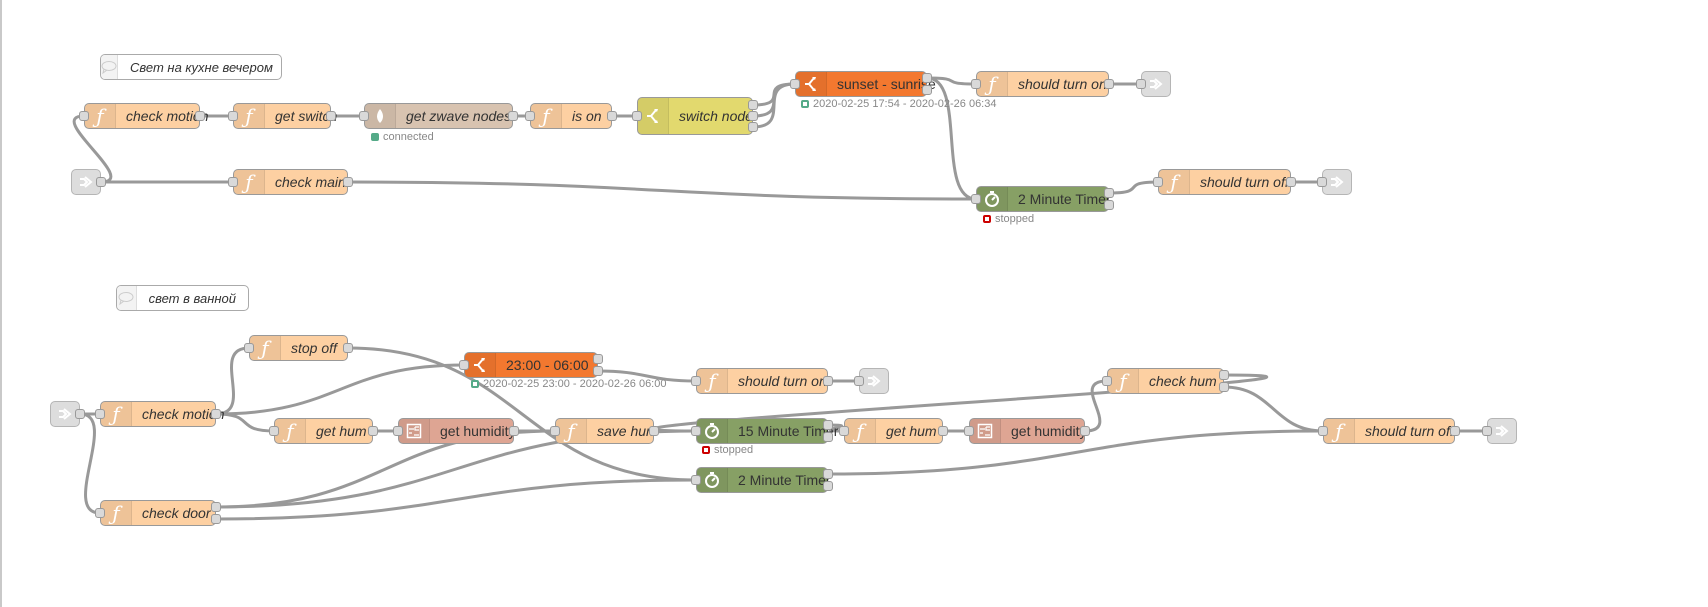 The height and width of the screenshot is (607, 1708). What do you see at coordinates (1273, 409) in the screenshot?
I see `wire-f2-check_hum-to-f2-should_turn_off` at bounding box center [1273, 409].